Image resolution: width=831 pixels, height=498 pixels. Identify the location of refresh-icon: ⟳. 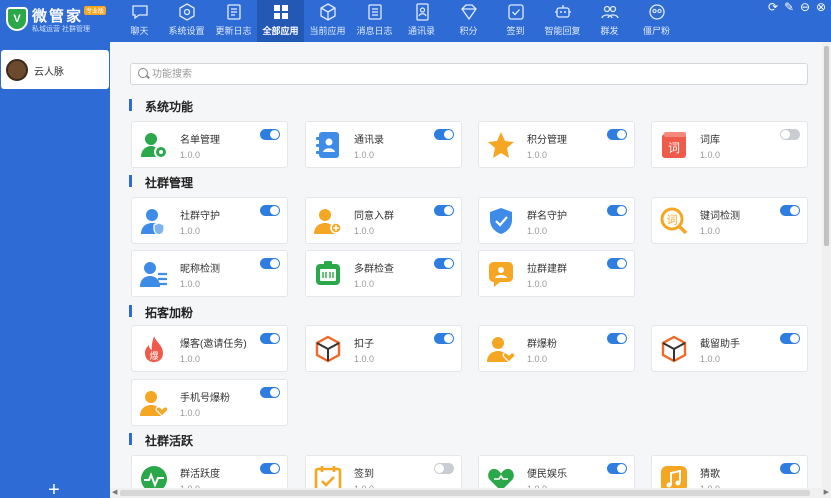
(773, 7).